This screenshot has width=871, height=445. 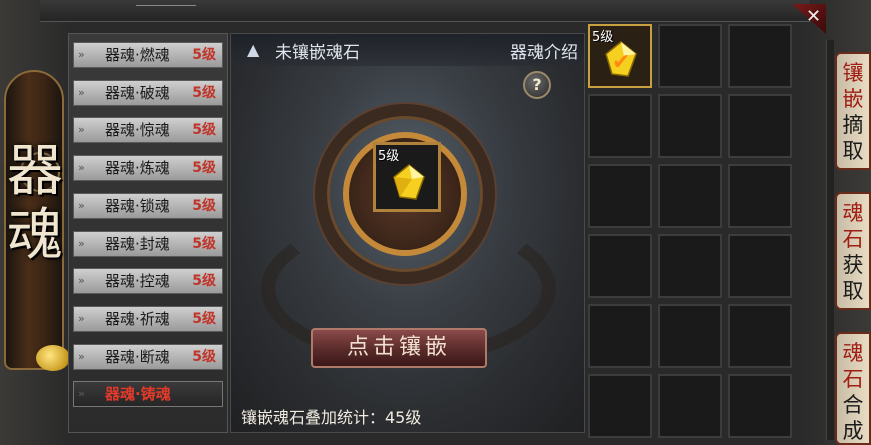 I want to click on soul-list-item: » 器魂·惊魂 5级, so click(x=148, y=130).